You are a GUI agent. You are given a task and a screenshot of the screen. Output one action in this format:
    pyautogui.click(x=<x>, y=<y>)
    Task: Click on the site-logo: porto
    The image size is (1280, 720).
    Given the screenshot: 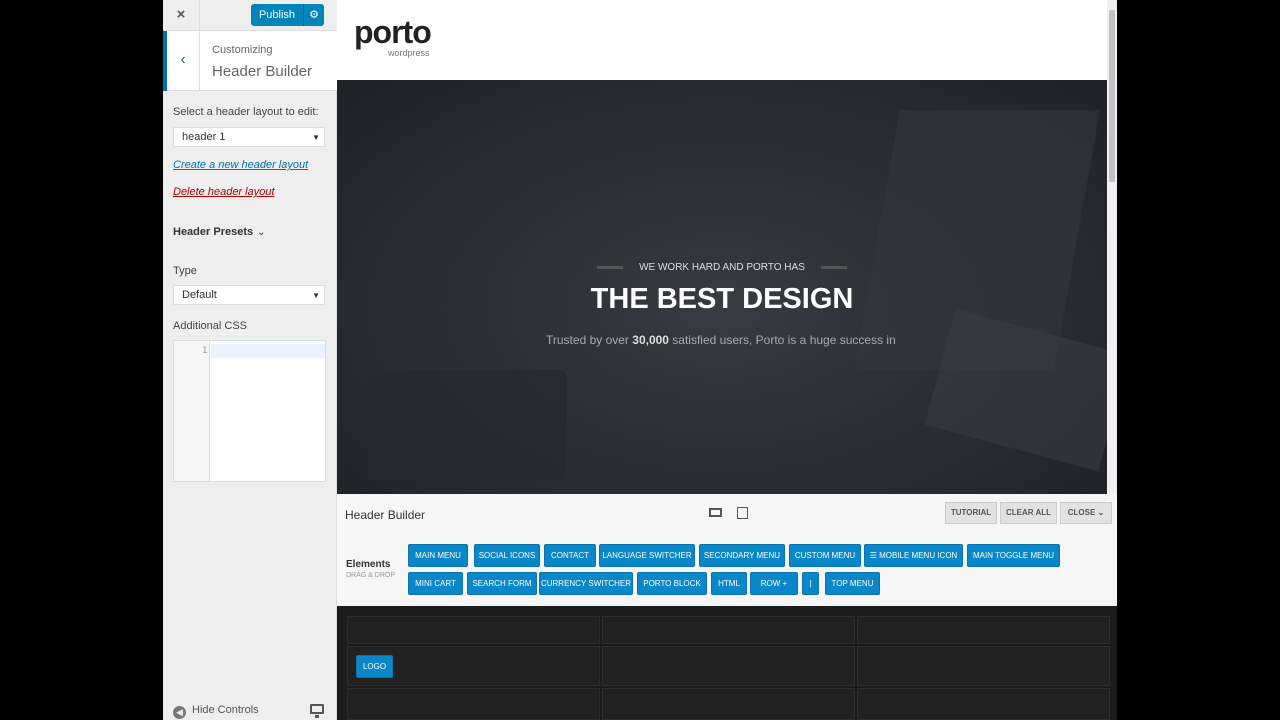 What is the action you would take?
    pyautogui.click(x=393, y=32)
    